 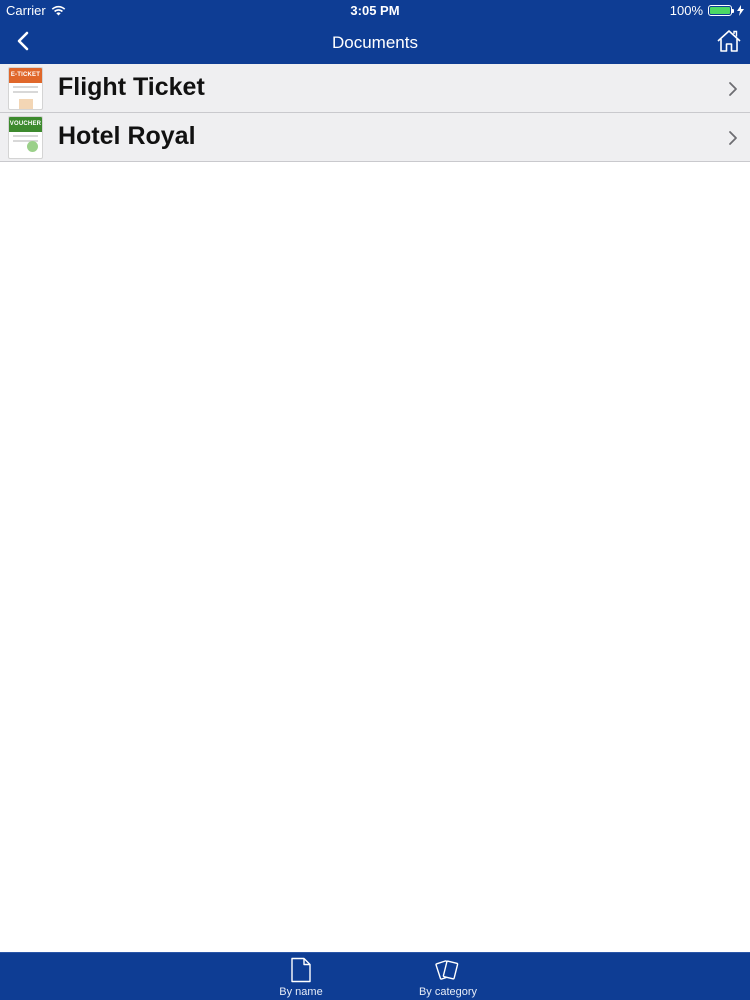 I want to click on cards-icon, so click(x=447, y=970).